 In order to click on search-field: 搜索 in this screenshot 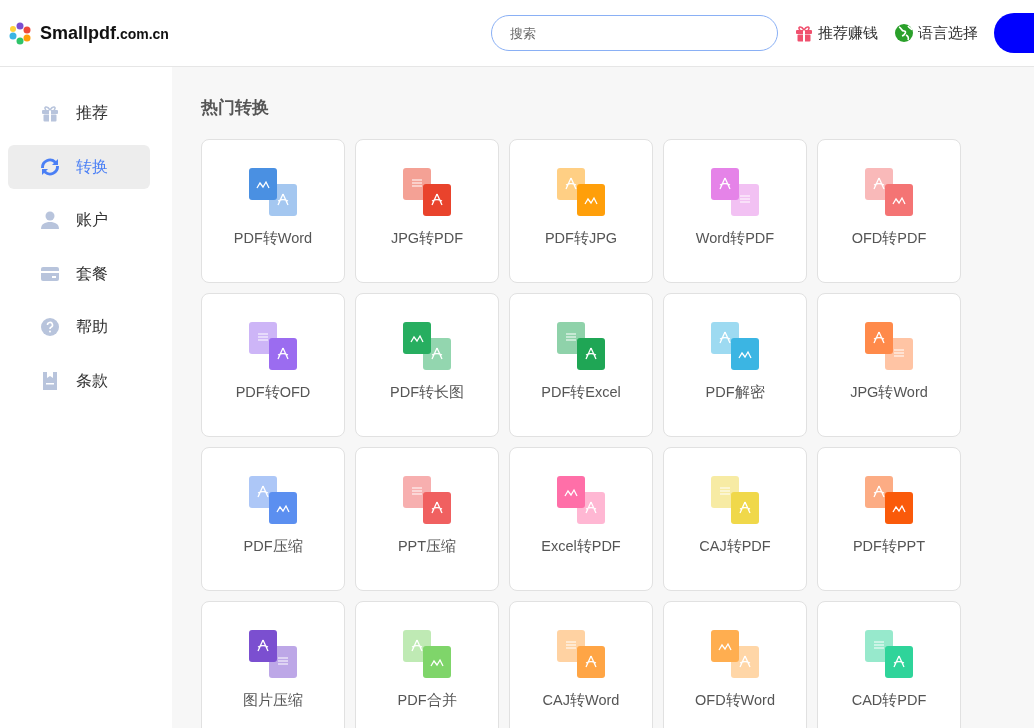, I will do `click(634, 33)`.